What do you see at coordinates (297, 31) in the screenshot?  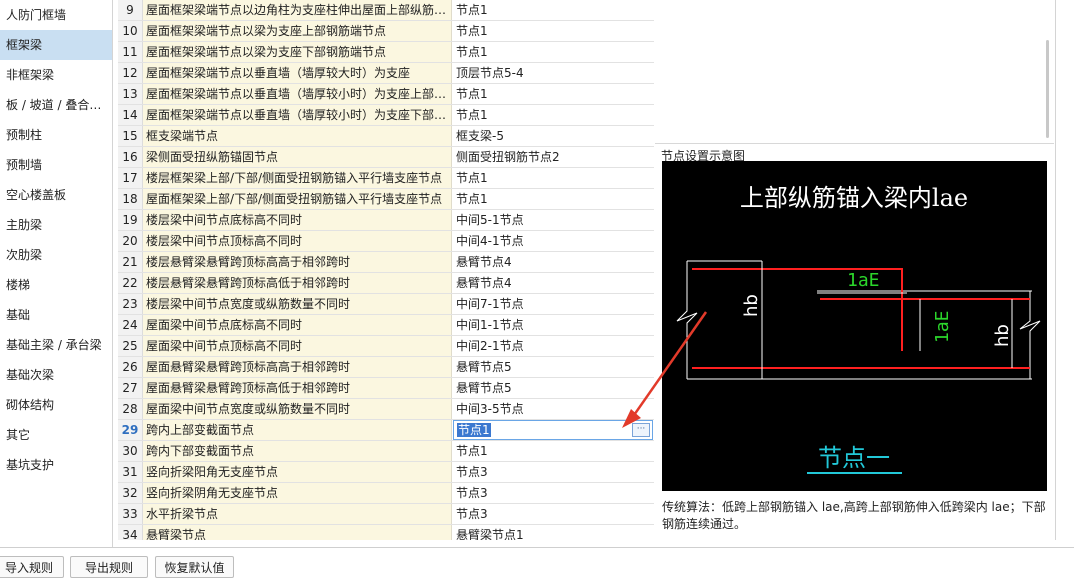 I see `row-setting-name: 屋面框架梁端节点以梁为支座上部钢筋端节点` at bounding box center [297, 31].